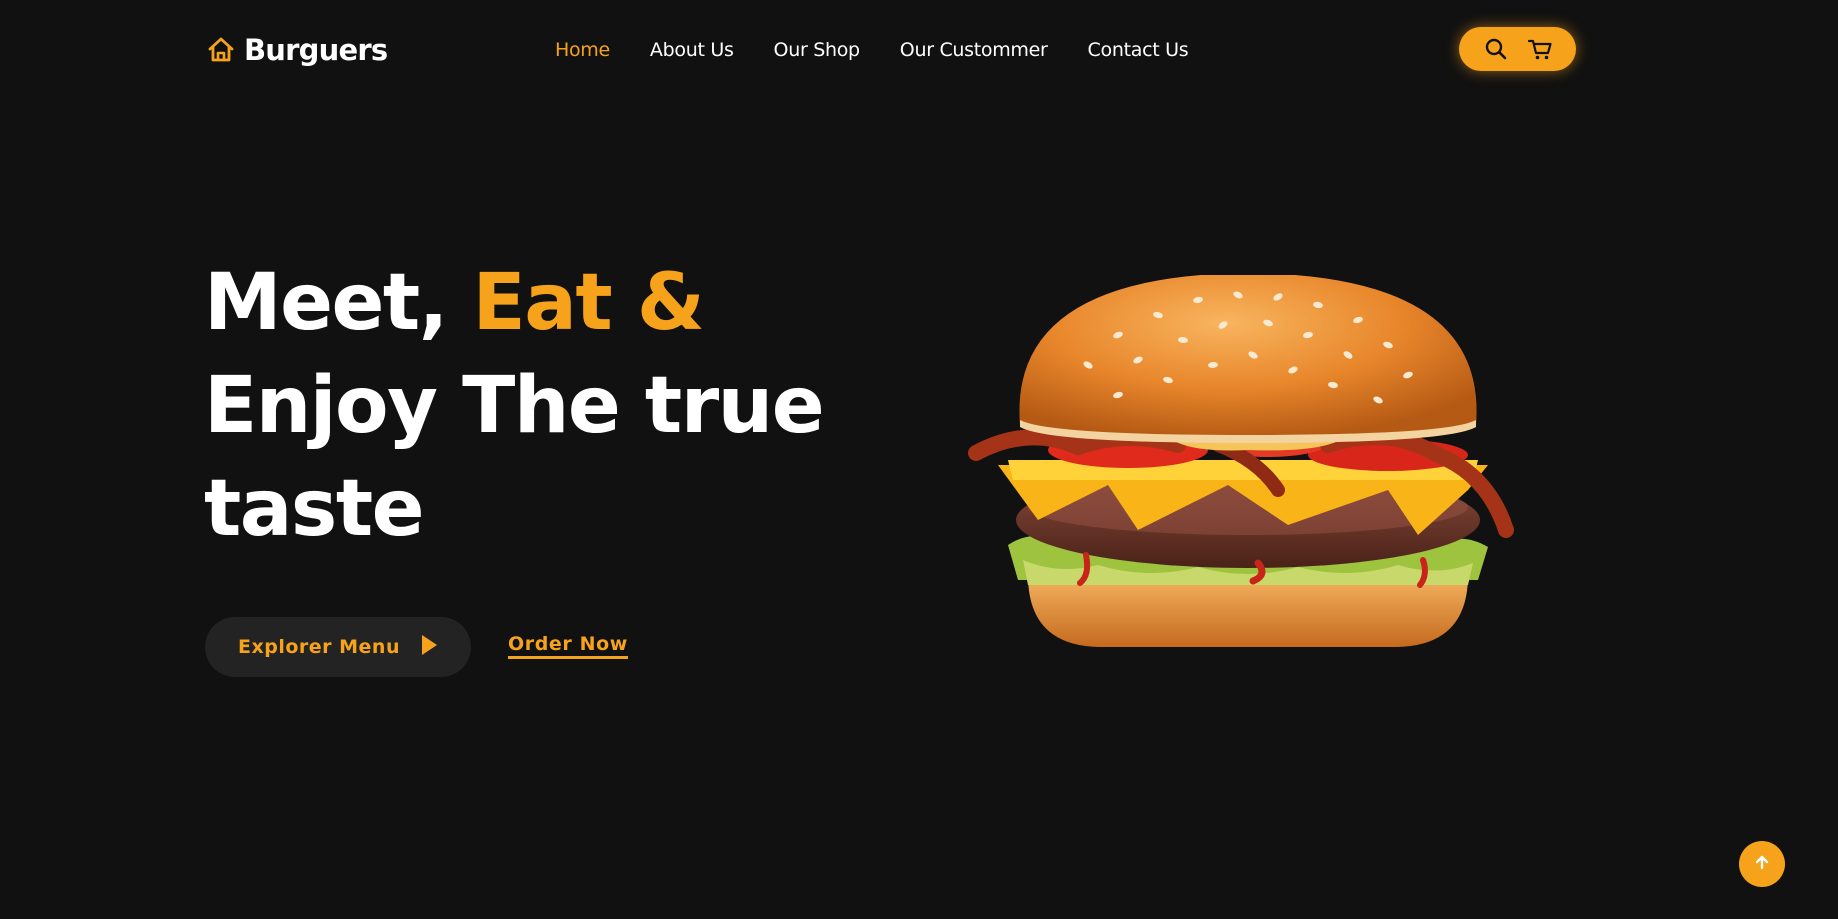  I want to click on nav-about-us: About Us, so click(692, 50).